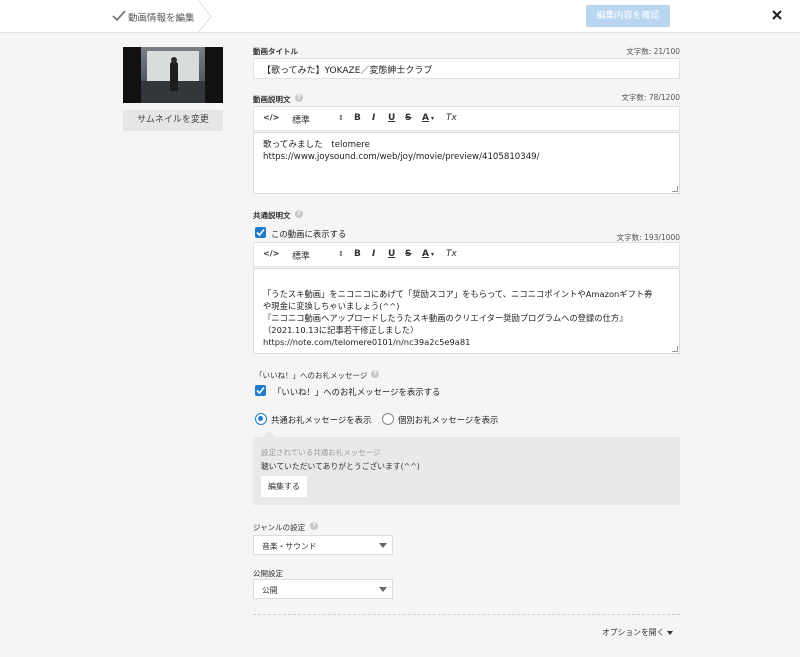 Image resolution: width=800 pixels, height=657 pixels. I want to click on publish-select: 公開, so click(323, 589).